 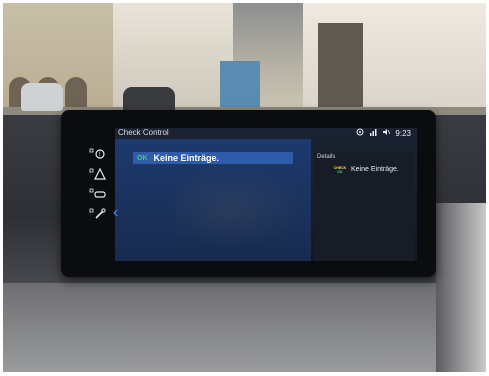 I want to click on car-service-icon, so click(x=98, y=194).